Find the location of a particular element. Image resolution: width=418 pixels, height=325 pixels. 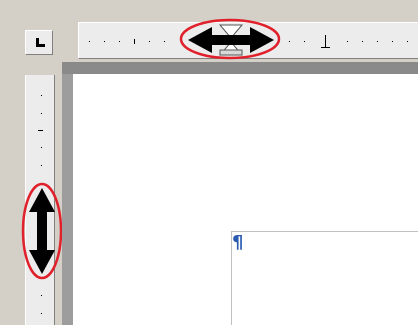

vertical-margin-highlight is located at coordinates (42, 231).